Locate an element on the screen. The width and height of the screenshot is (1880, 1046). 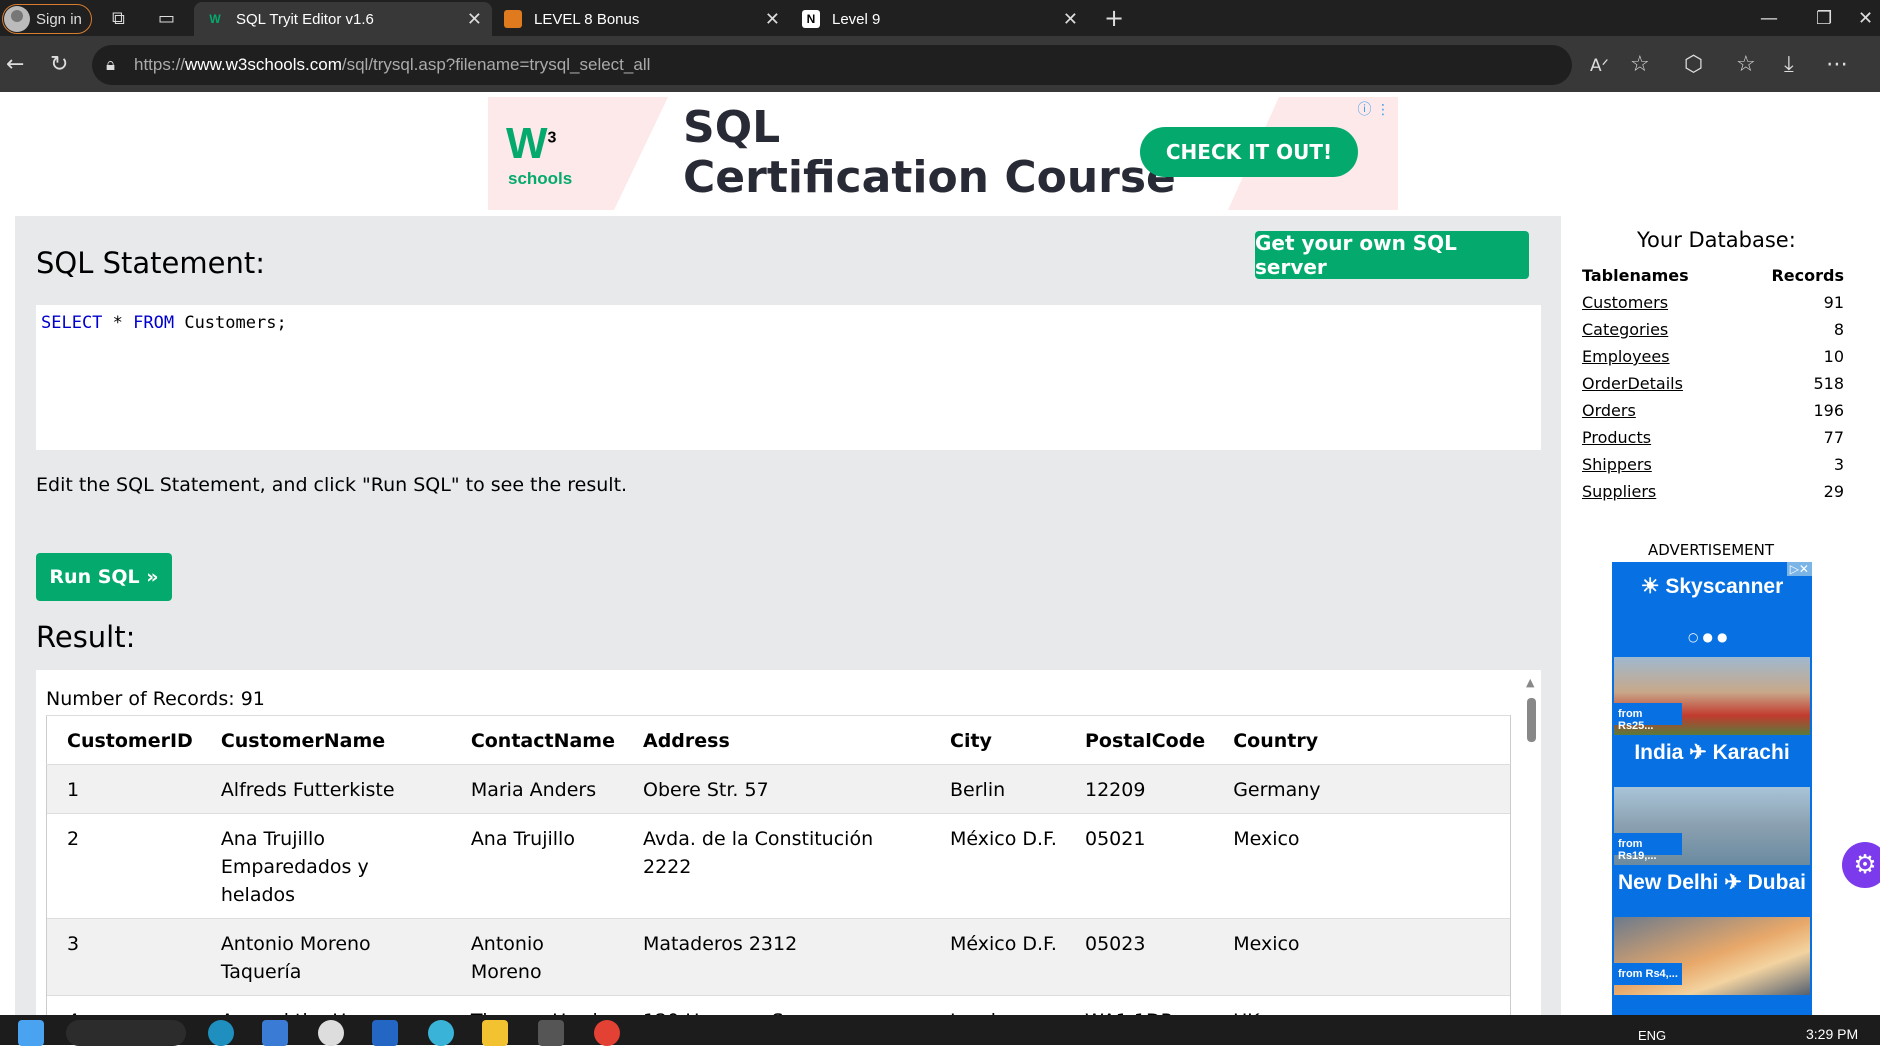
db-table-link: Suppliers is located at coordinates (1619, 491).